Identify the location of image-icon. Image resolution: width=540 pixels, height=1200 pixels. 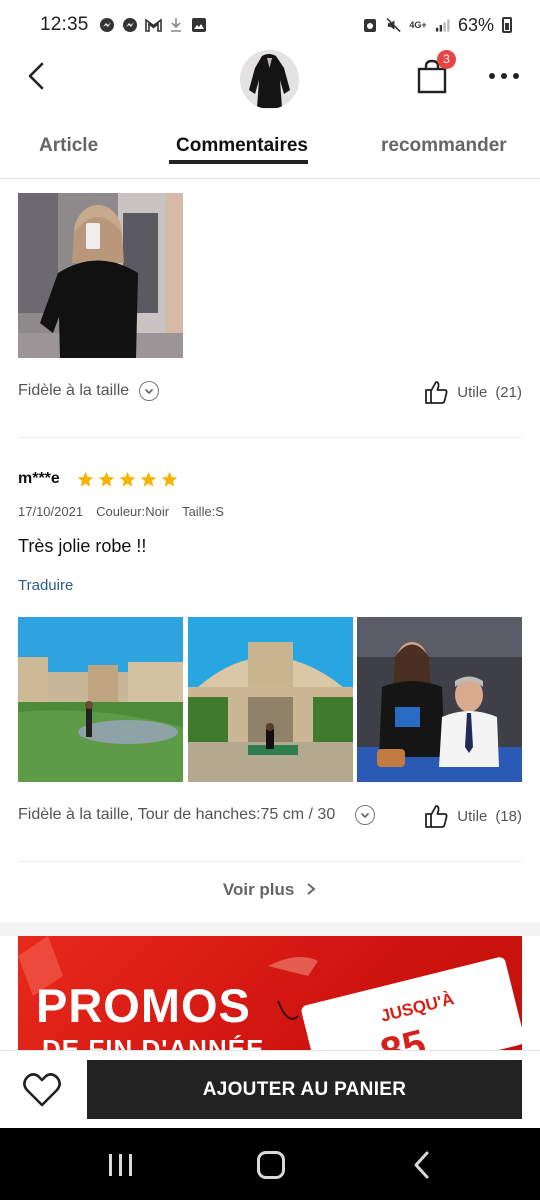
(199, 25).